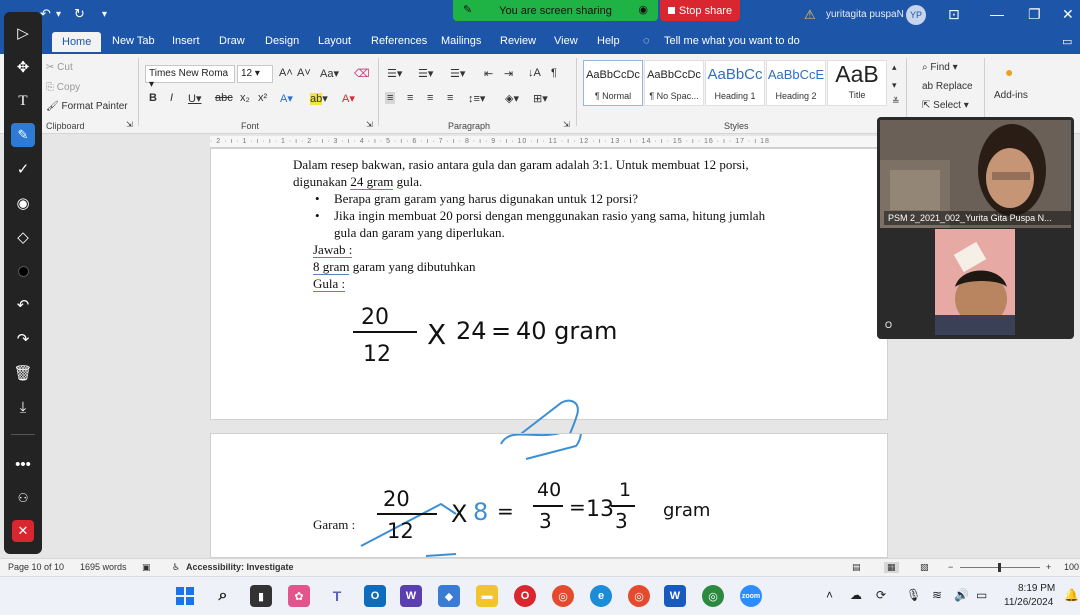  What do you see at coordinates (23, 67) in the screenshot?
I see `move-icon: ✥` at bounding box center [23, 67].